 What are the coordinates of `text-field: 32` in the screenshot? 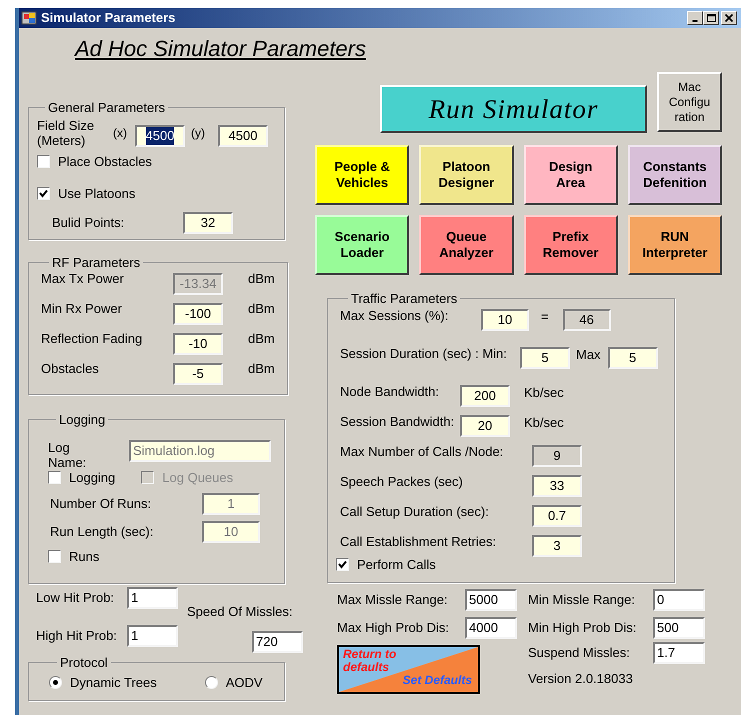 It's located at (208, 223).